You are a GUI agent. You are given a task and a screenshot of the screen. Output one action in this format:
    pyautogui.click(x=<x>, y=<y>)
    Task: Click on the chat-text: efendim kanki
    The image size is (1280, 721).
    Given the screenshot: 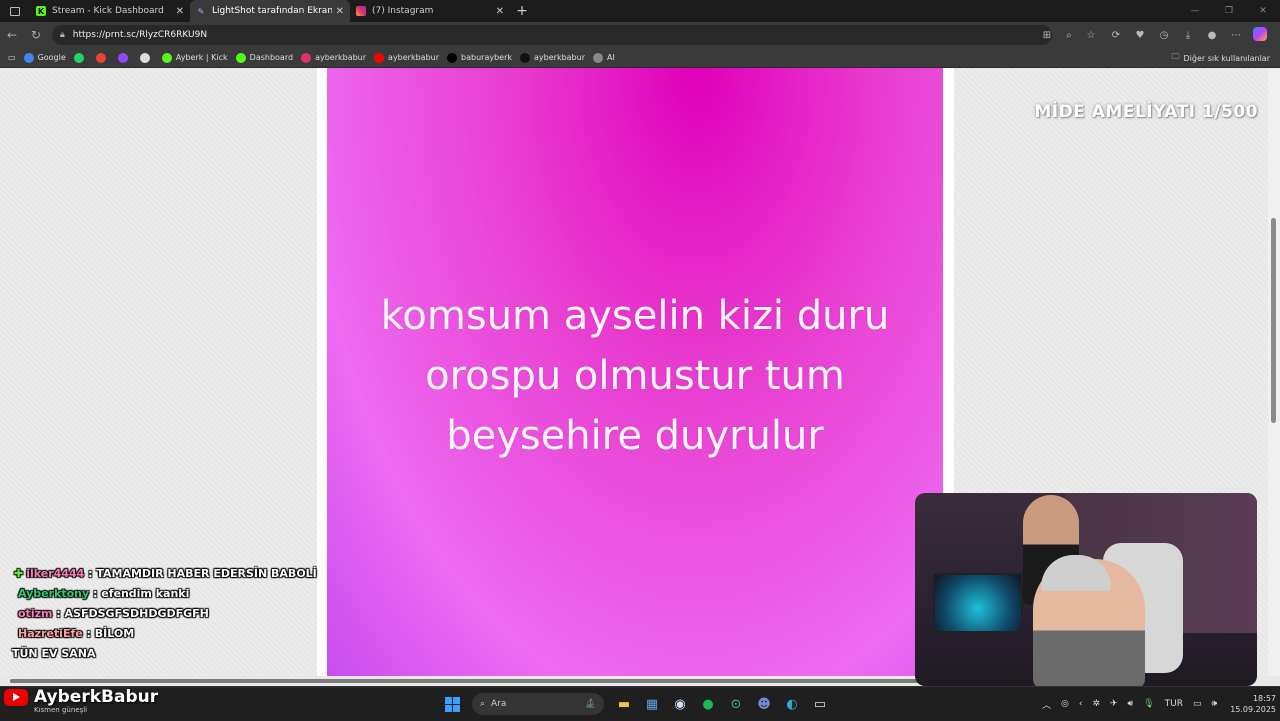 What is the action you would take?
    pyautogui.click(x=145, y=593)
    